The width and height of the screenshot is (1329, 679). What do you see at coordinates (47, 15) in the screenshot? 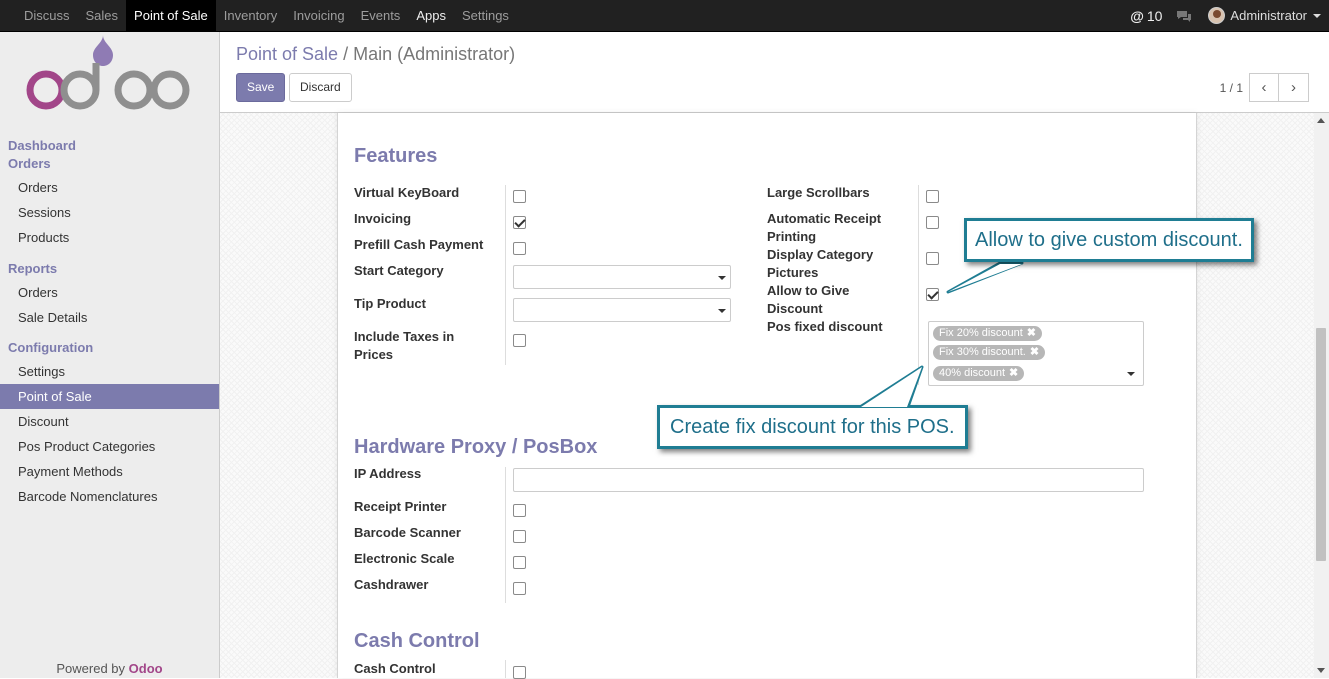
I see `menu-discuss: Discuss` at bounding box center [47, 15].